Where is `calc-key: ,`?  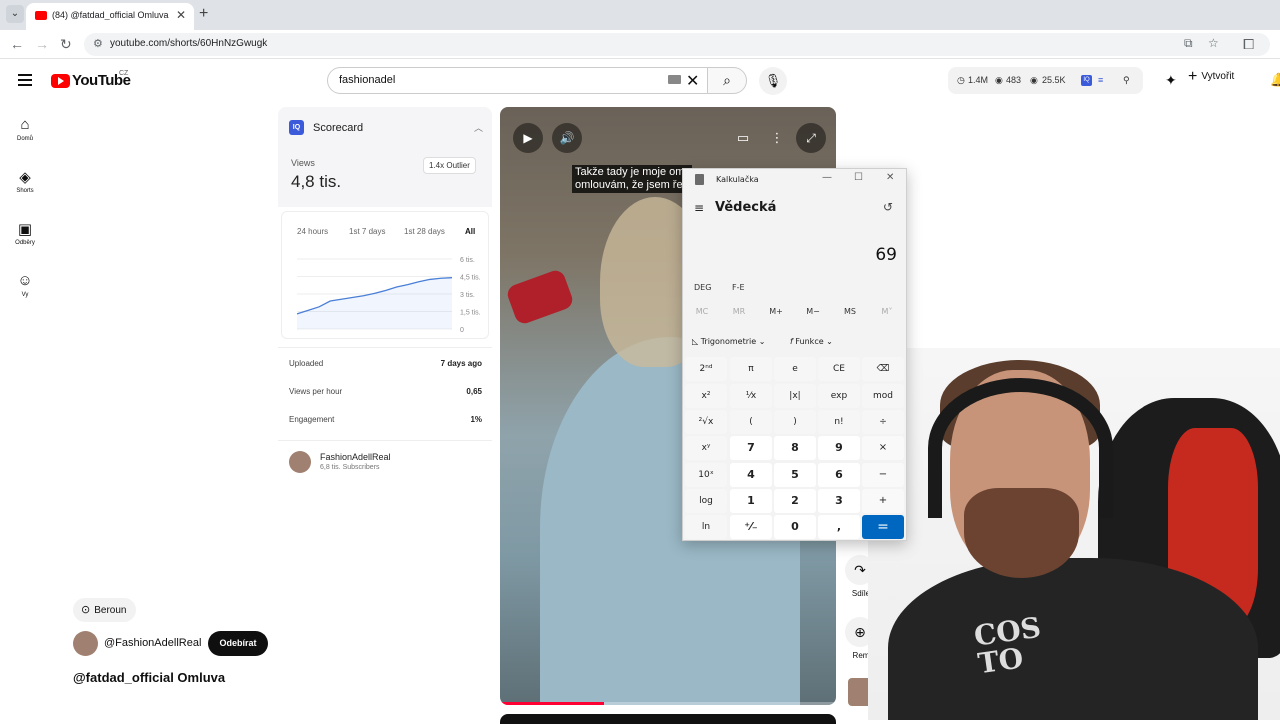 calc-key: , is located at coordinates (839, 527).